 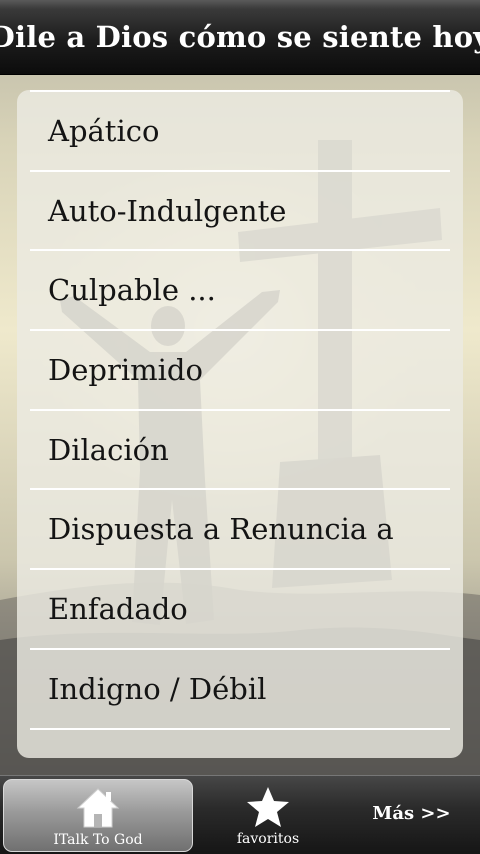 I want to click on list-item-apatico: Apático, so click(x=240, y=130).